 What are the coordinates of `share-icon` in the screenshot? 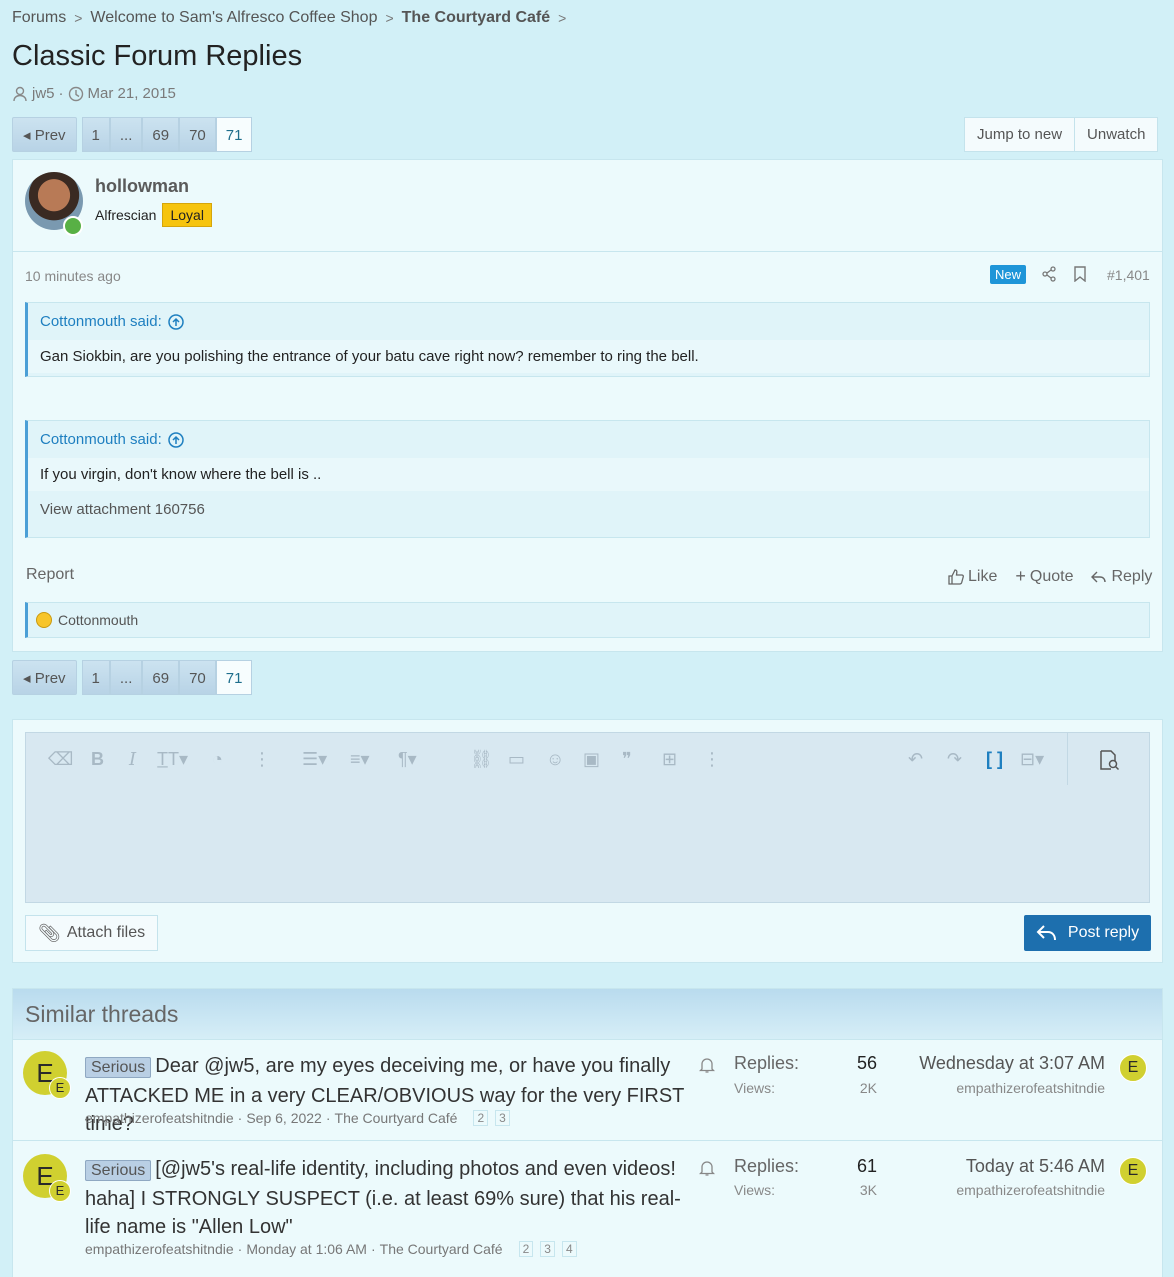 It's located at (1049, 274).